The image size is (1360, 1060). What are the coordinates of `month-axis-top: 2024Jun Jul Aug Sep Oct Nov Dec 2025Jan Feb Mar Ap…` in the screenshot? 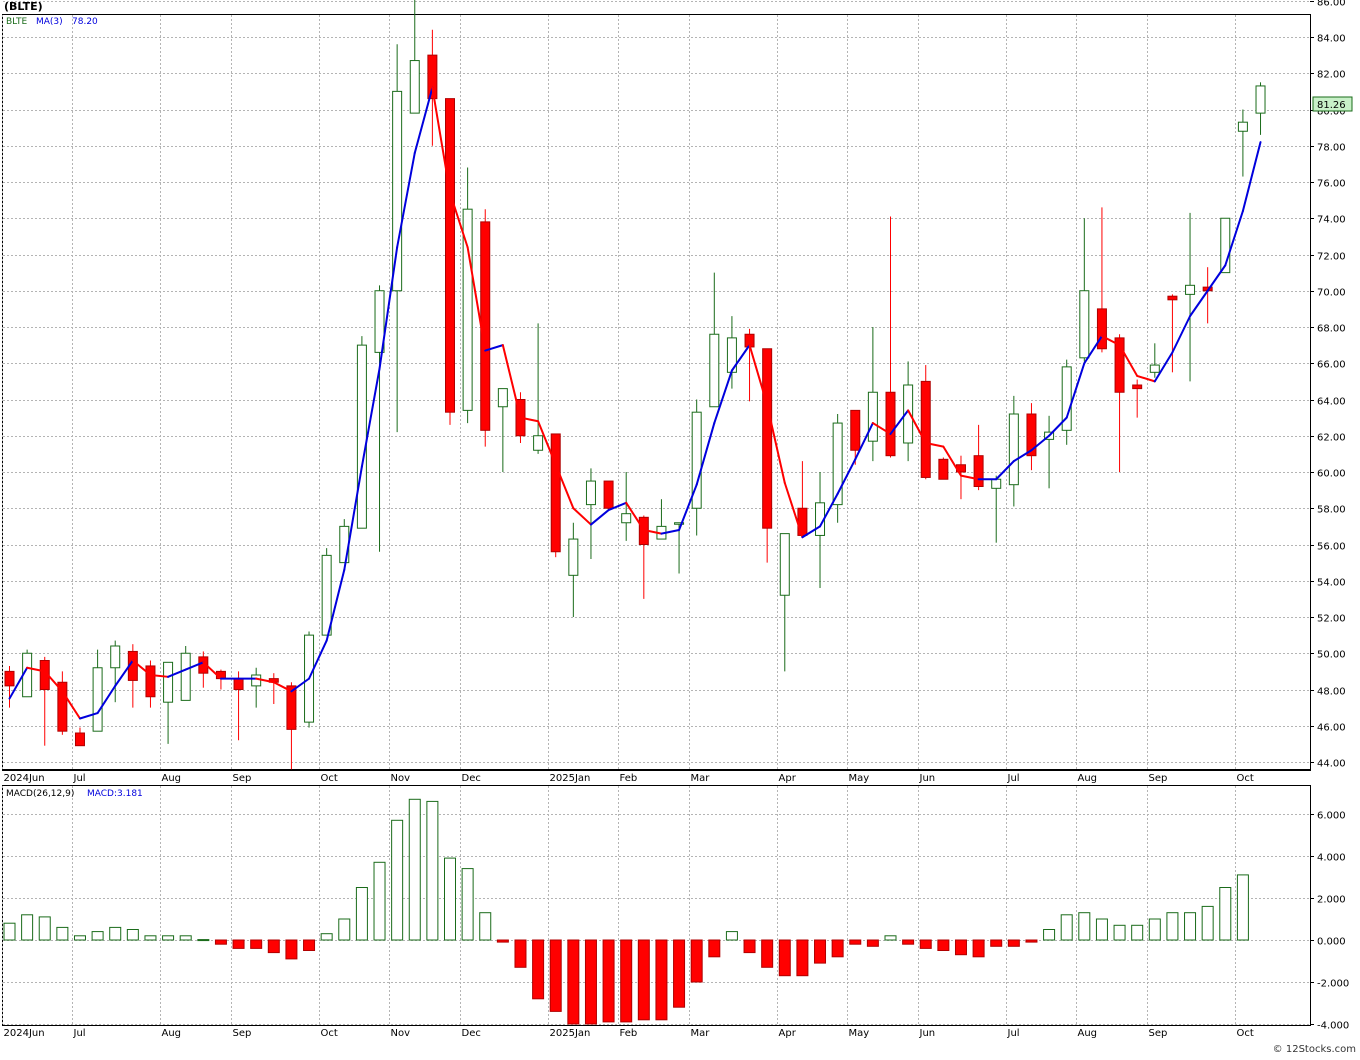 It's located at (656, 776).